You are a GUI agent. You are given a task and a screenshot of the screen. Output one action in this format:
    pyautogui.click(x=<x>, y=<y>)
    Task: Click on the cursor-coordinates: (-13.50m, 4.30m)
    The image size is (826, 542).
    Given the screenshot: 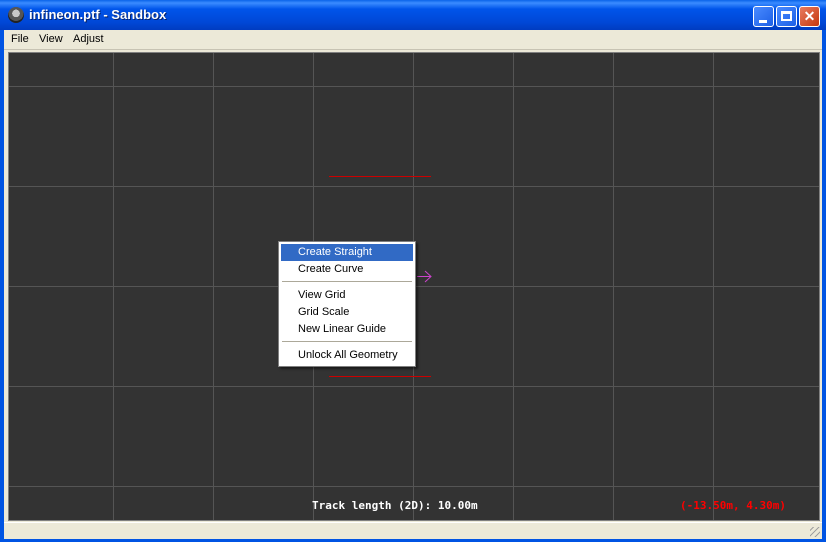 What is the action you would take?
    pyautogui.click(x=733, y=505)
    